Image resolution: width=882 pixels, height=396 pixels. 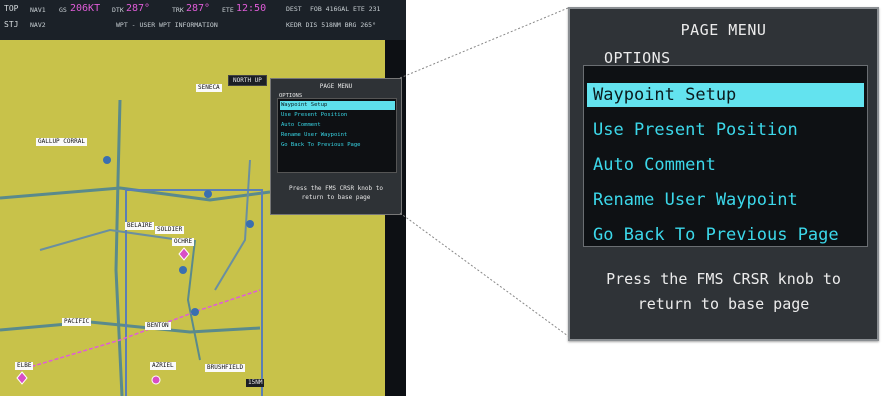 I want to click on map-label: OCHRE, so click(x=183, y=242).